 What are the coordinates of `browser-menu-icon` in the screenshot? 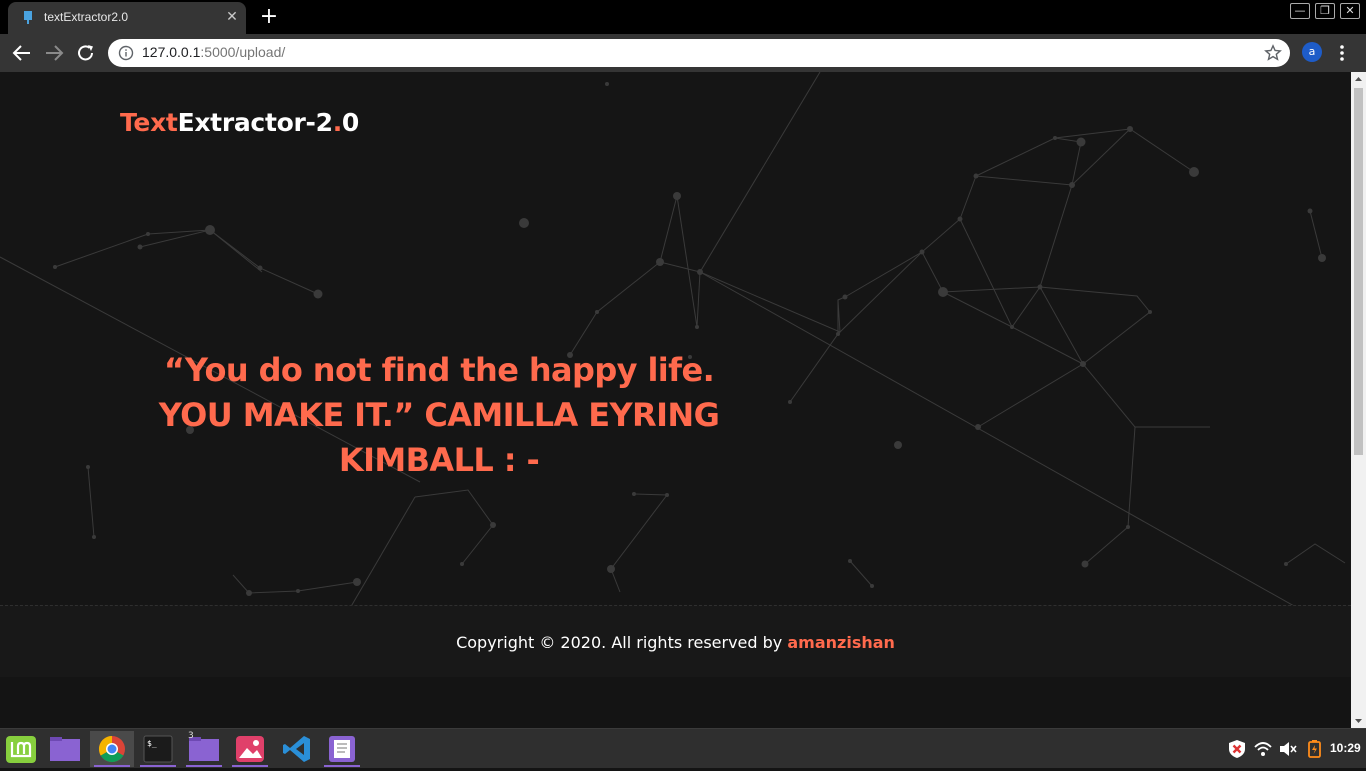 It's located at (1342, 53).